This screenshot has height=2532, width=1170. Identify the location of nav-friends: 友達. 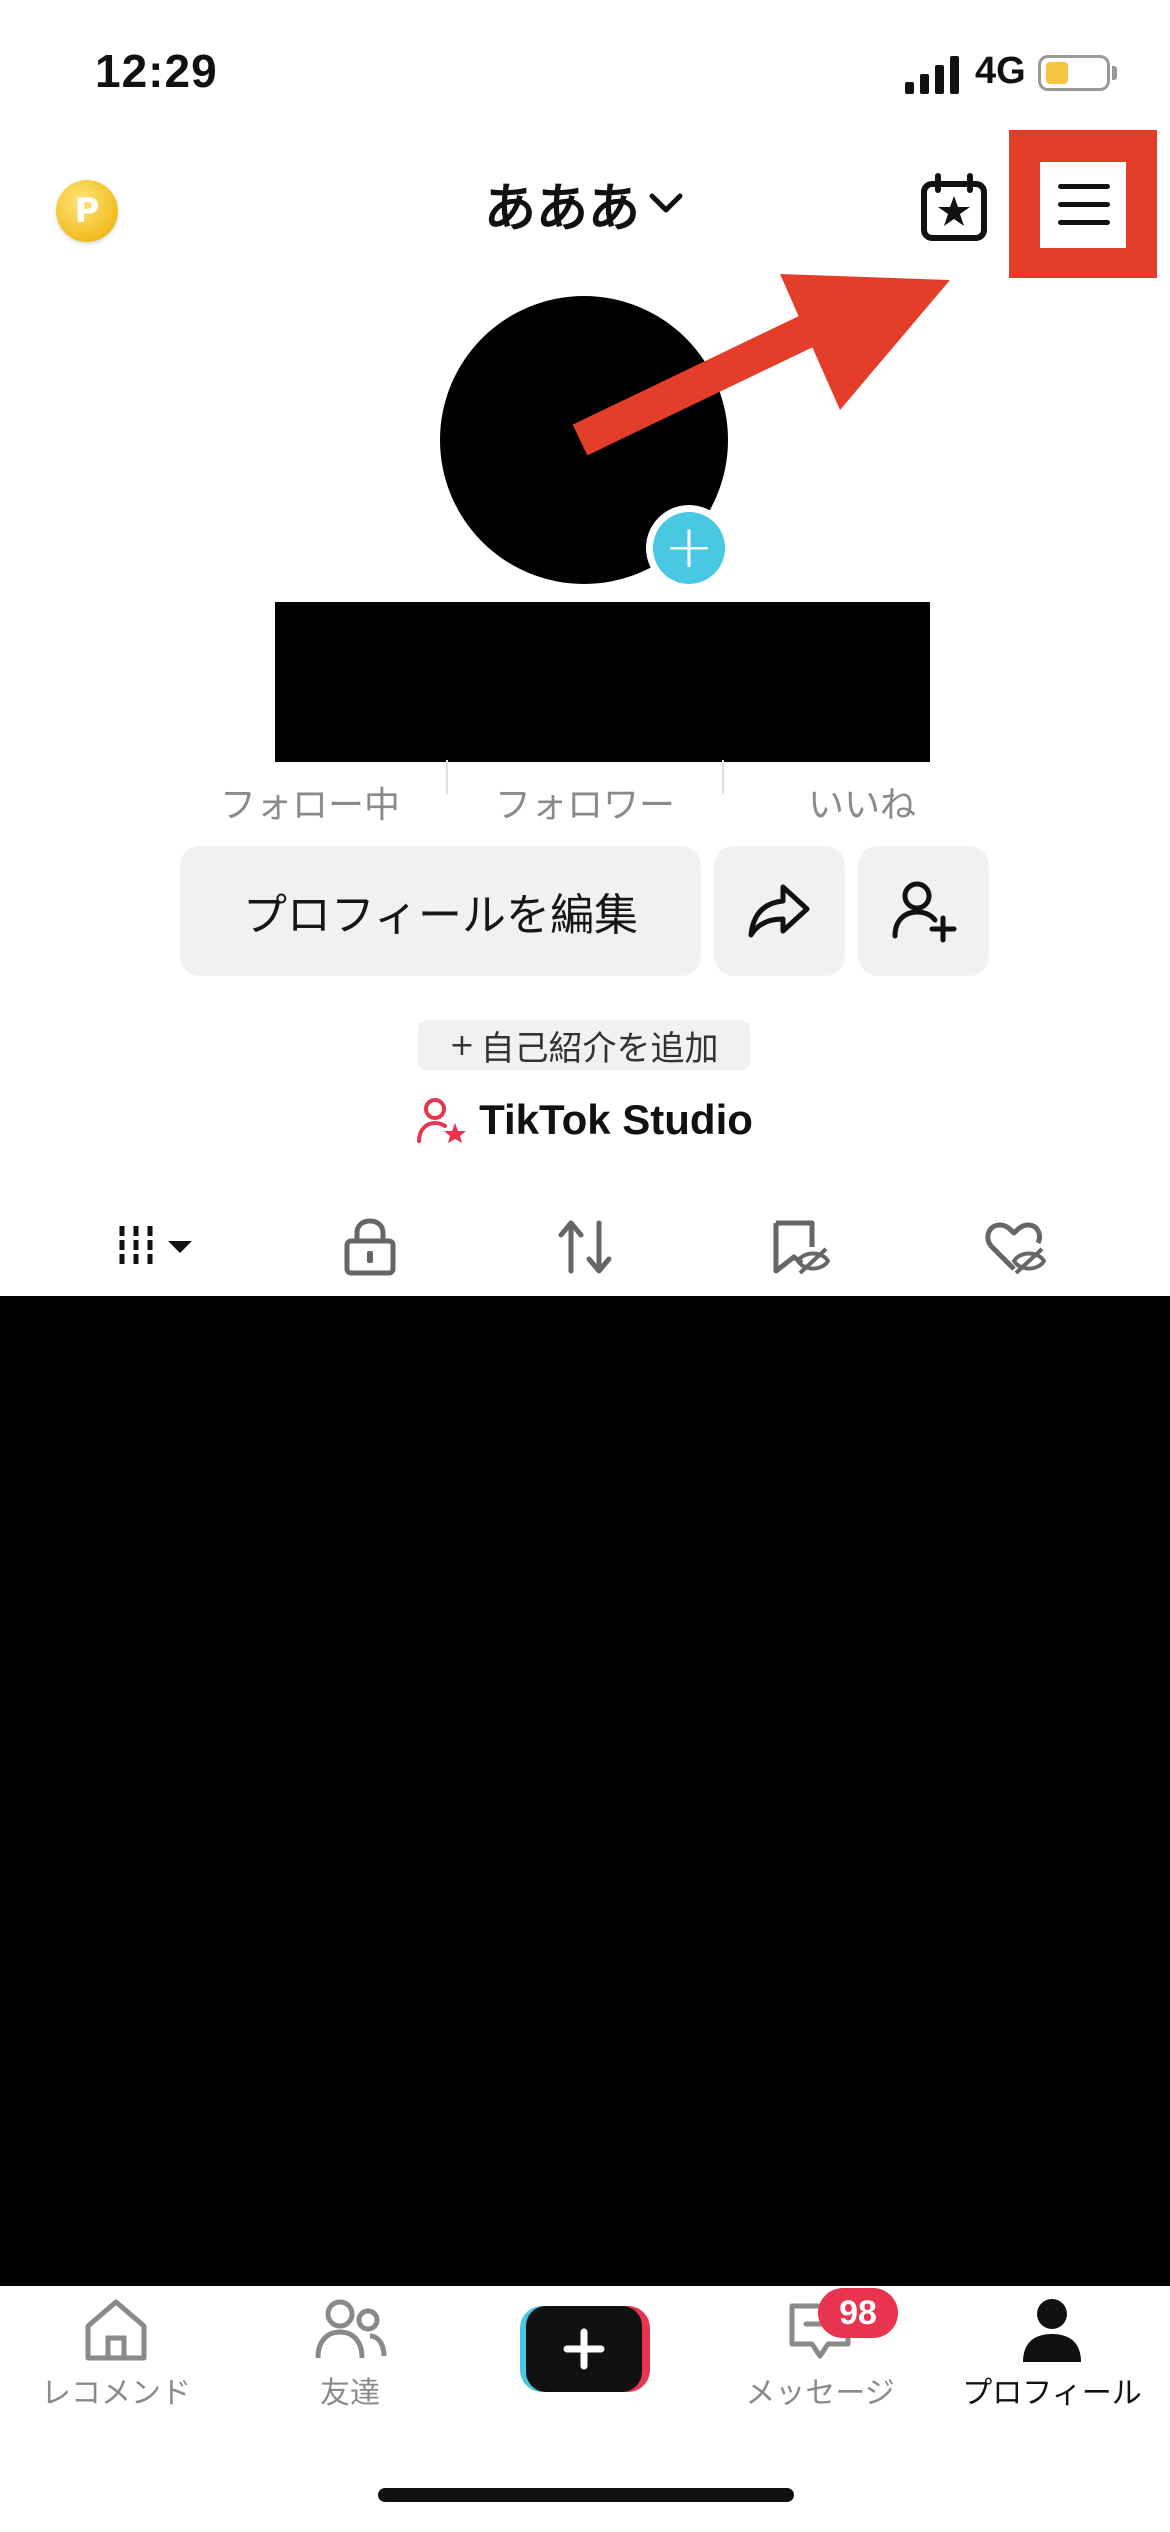
(350, 2354).